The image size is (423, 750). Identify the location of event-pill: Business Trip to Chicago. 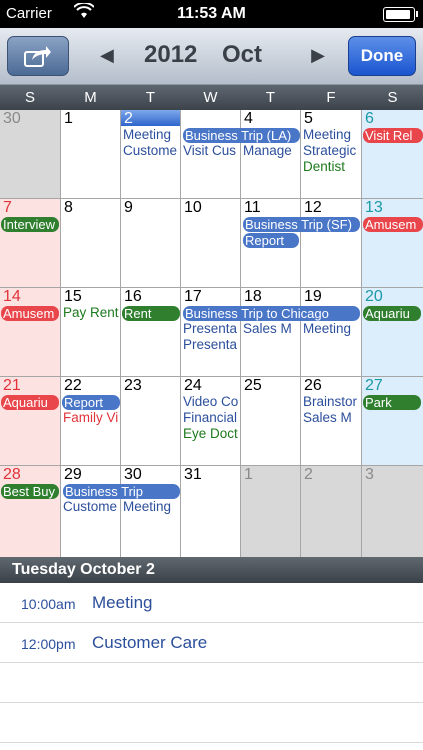
(271, 313).